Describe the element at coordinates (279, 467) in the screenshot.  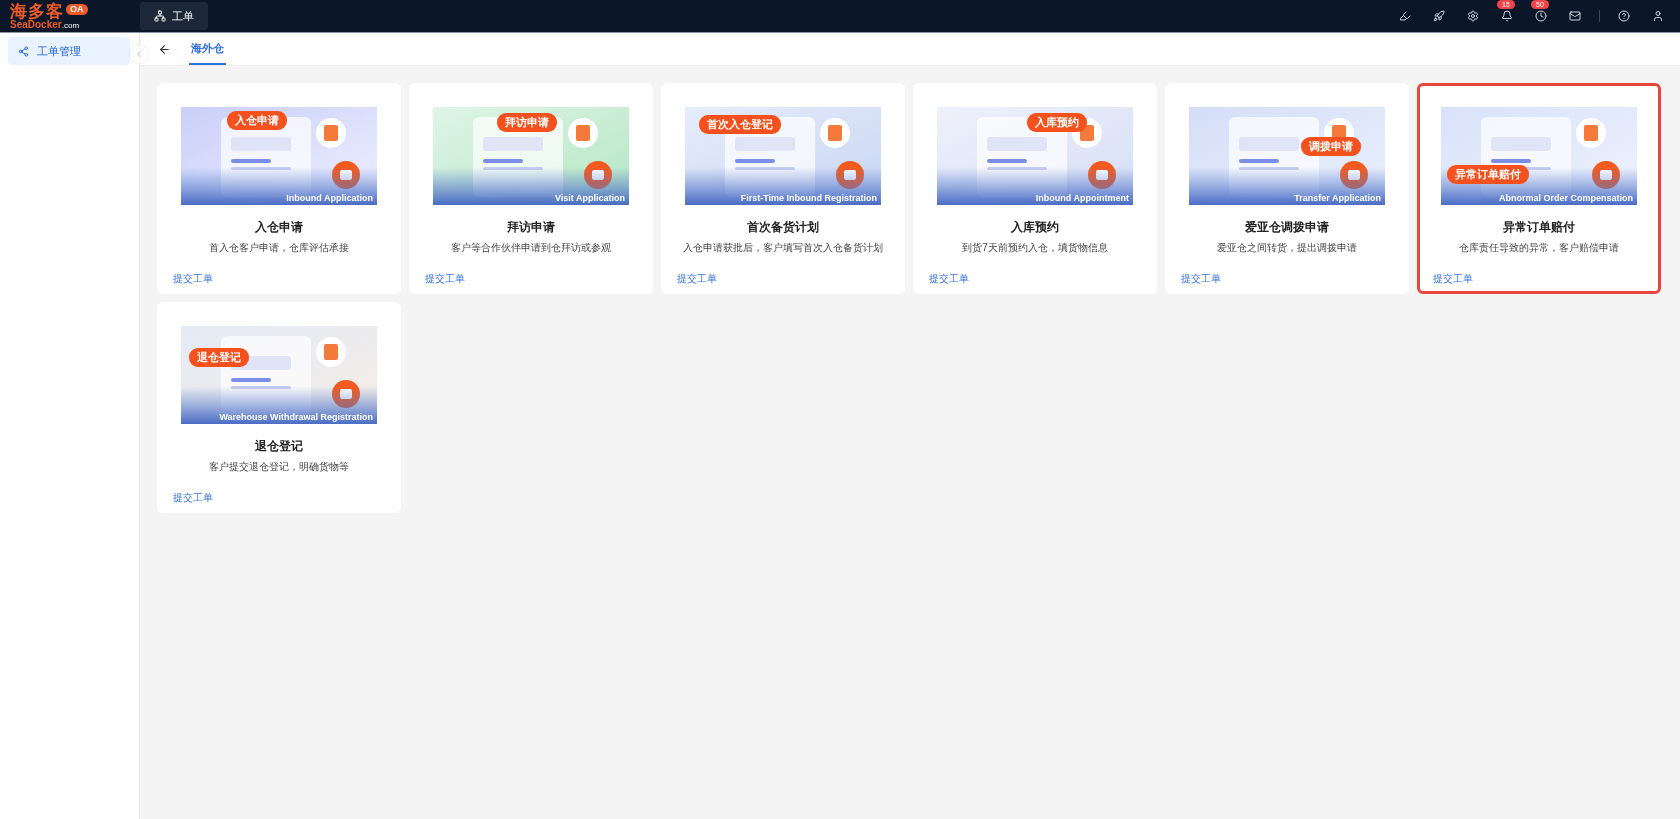
I see `card-description: 客户提交退仓登记，明确货物等` at that location.